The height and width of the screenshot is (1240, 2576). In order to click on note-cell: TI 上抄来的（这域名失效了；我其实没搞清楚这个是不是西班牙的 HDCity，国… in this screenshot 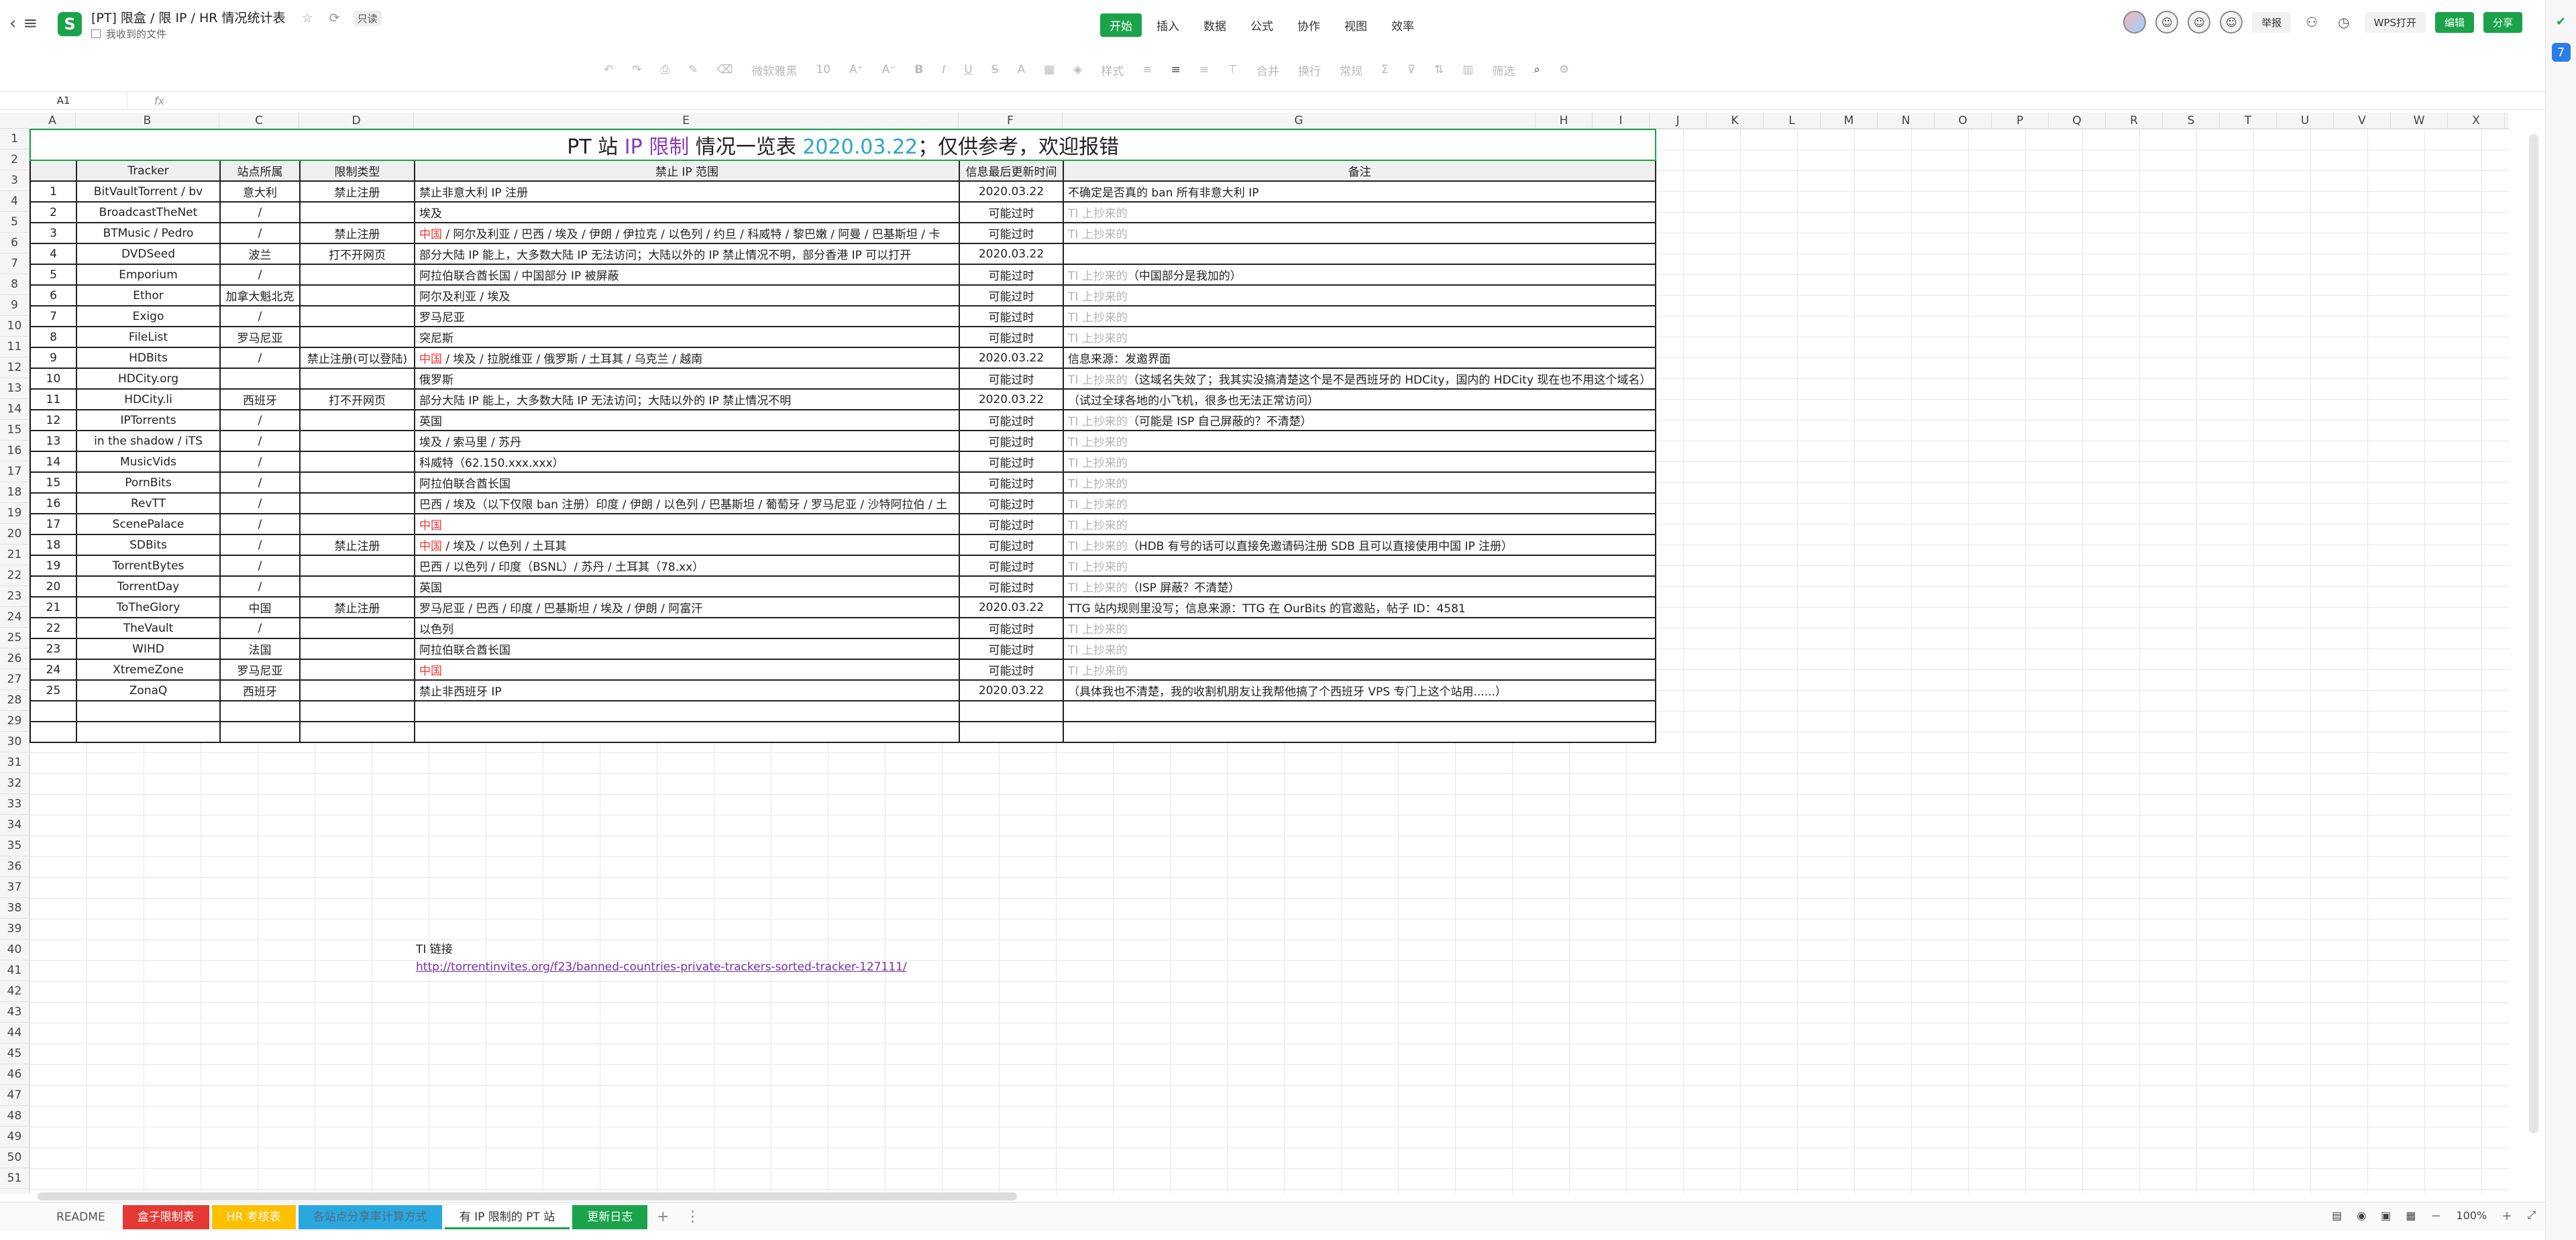, I will do `click(1359, 379)`.